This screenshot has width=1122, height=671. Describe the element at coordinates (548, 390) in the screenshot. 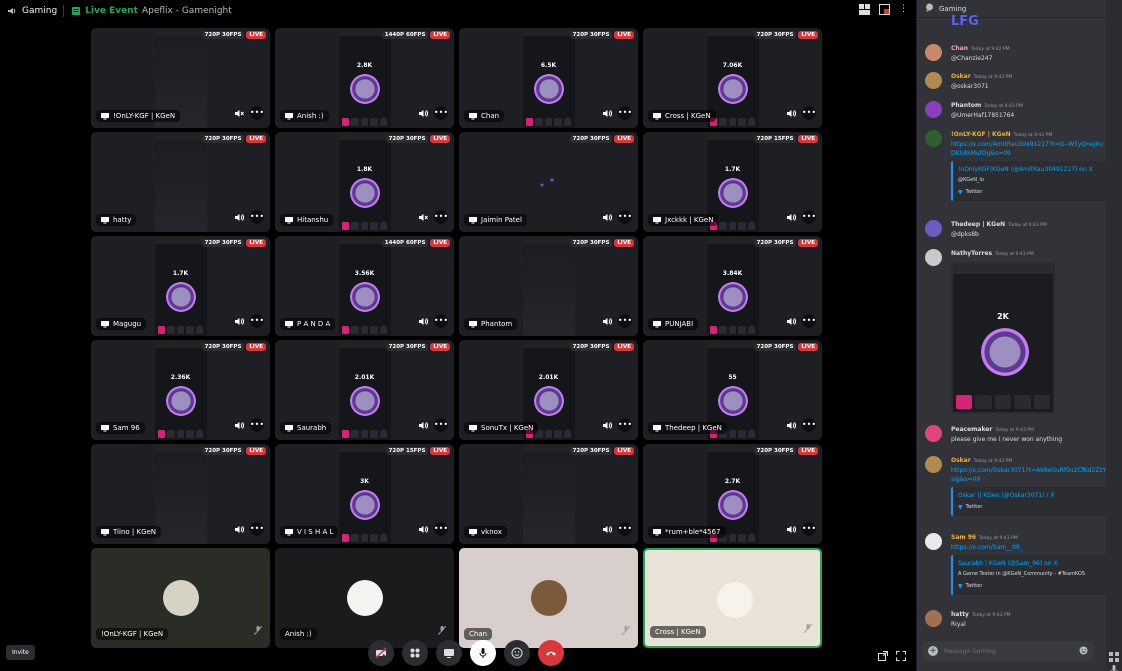

I see `stream-tile: 2.01K 720P 30FPS LIVE SonuTx | KGeN •••` at that location.